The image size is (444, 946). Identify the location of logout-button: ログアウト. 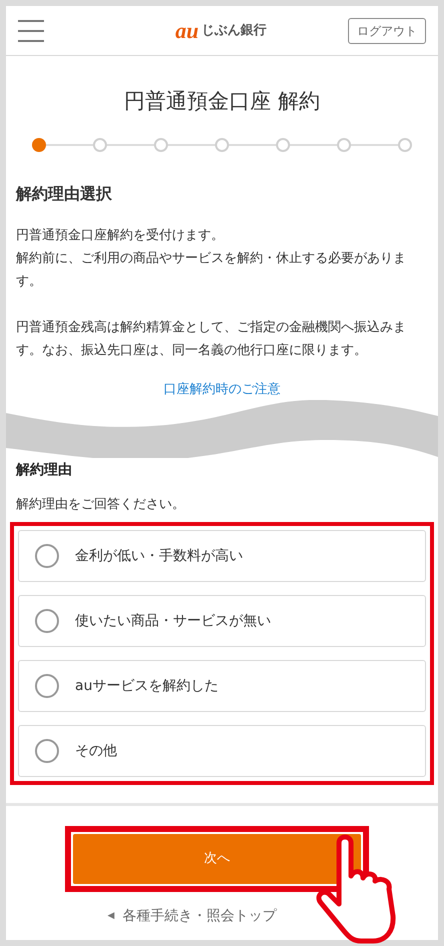
(387, 31).